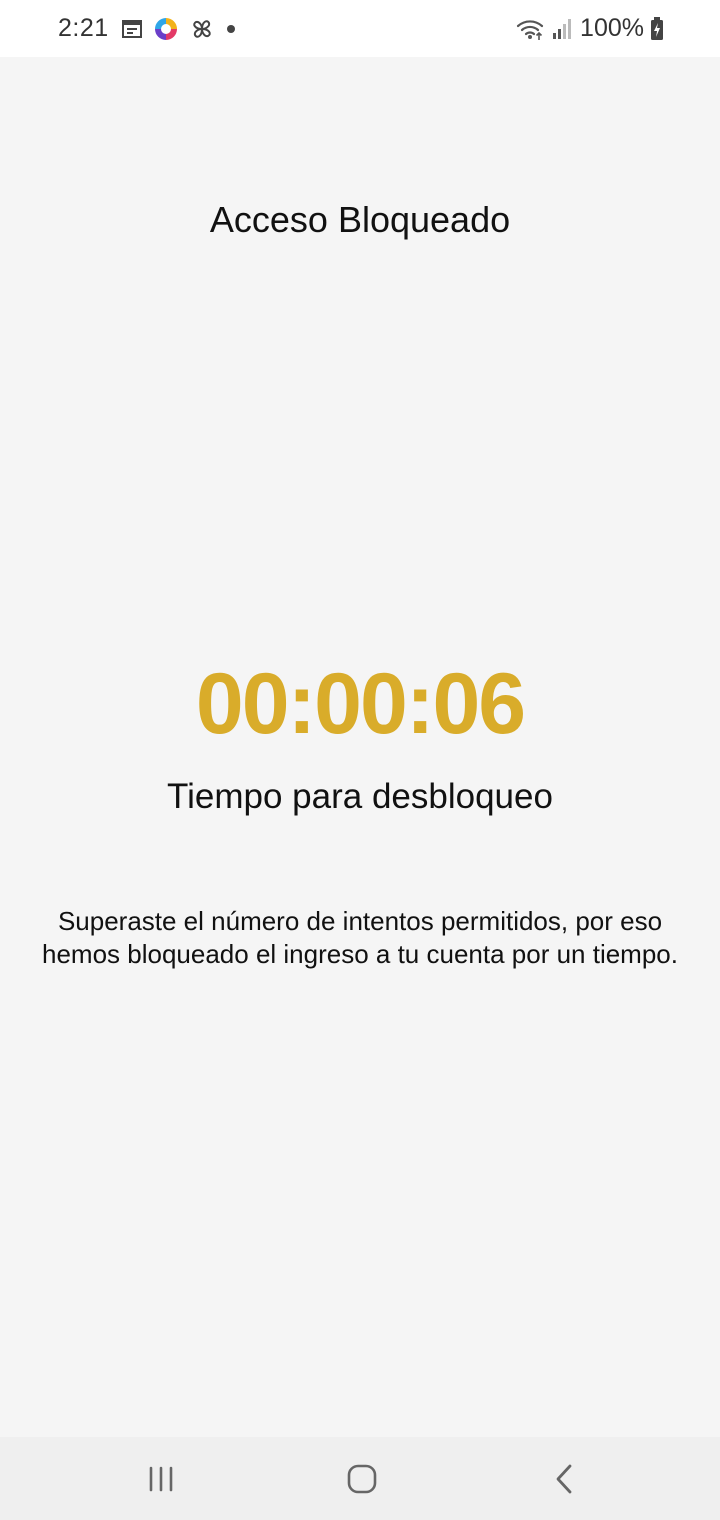 This screenshot has width=720, height=1520. I want to click on status-right: 100%, so click(590, 28).